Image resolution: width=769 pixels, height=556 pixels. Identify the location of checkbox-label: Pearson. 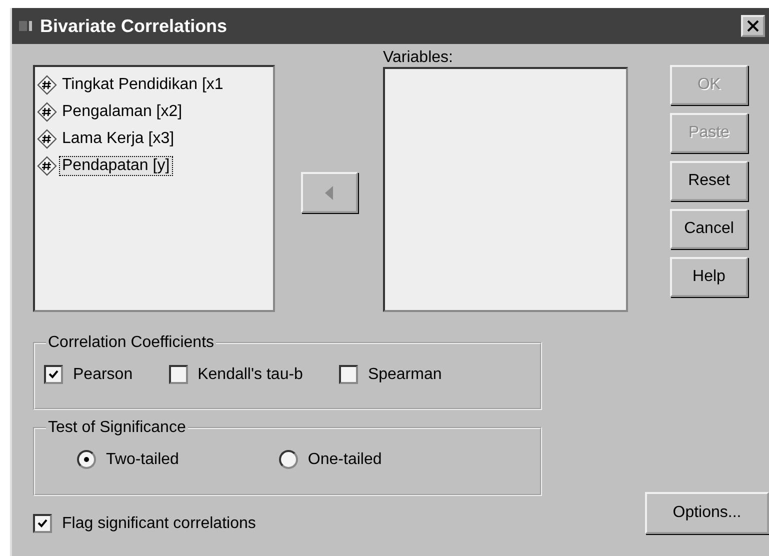
(103, 375).